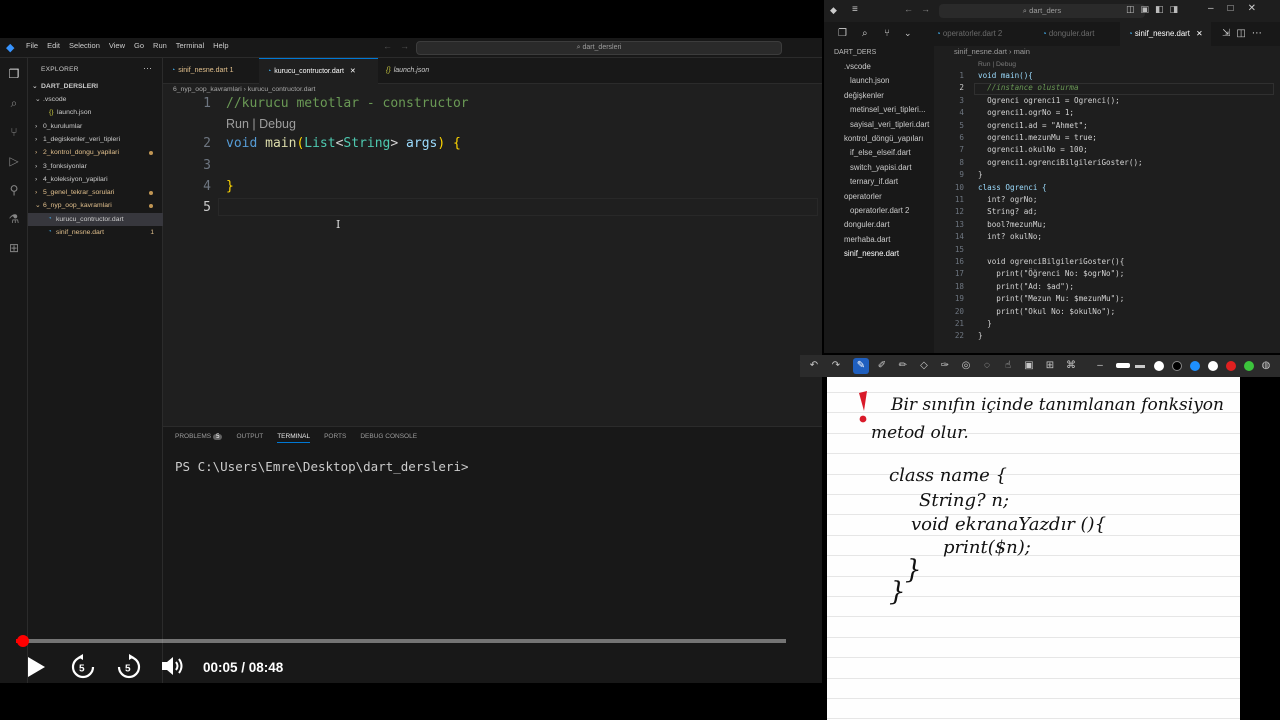 This screenshot has height=720, width=1280. Describe the element at coordinates (1042, 11) in the screenshot. I see `reference-search: ⌕ dart_ders` at that location.